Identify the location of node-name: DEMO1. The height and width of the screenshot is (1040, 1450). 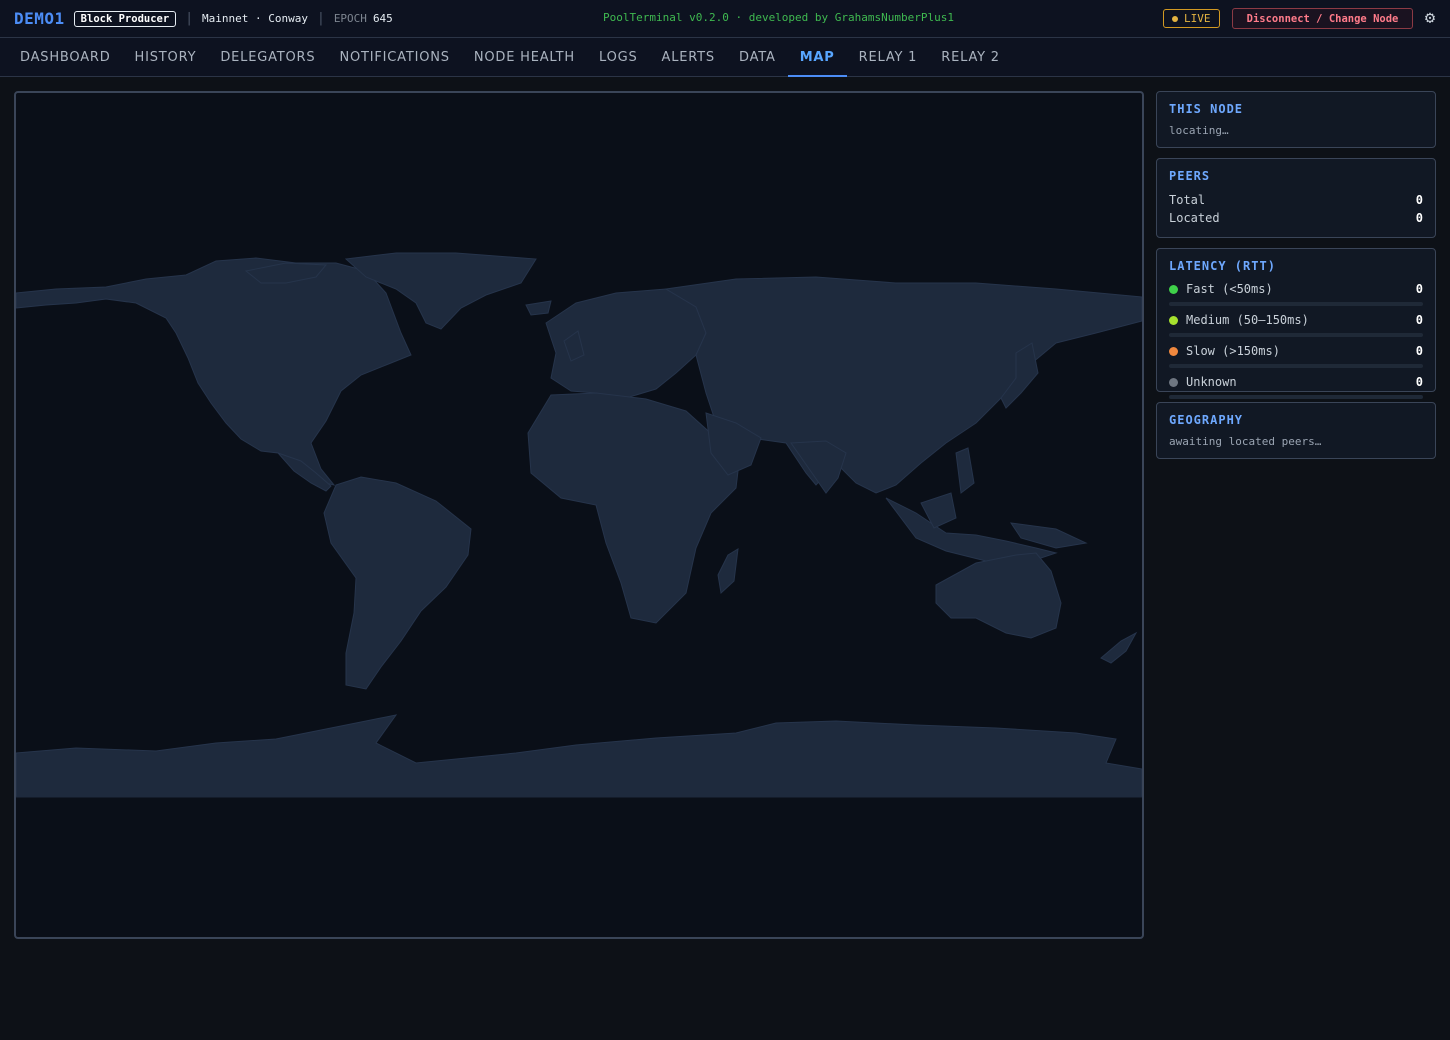
(39, 18).